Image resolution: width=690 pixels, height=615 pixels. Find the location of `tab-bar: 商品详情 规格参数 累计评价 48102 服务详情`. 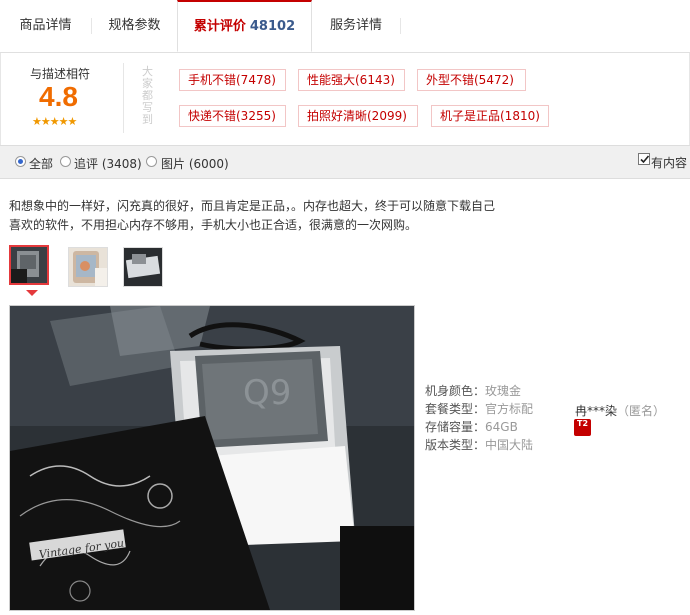

tab-bar: 商品详情 规格参数 累计评价 48102 服务详情 is located at coordinates (345, 26).